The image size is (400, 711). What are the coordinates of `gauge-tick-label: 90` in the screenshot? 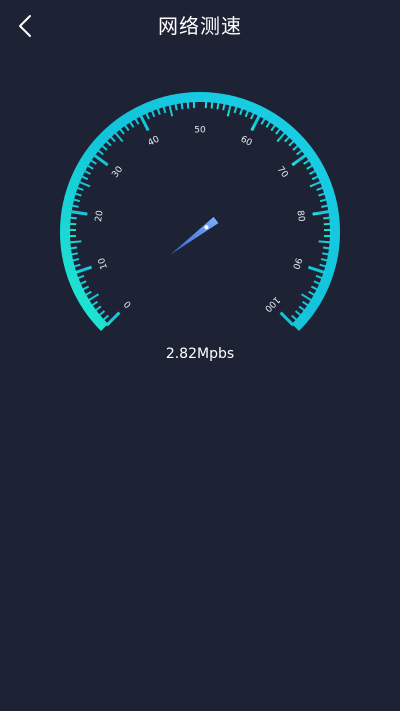 It's located at (296, 263).